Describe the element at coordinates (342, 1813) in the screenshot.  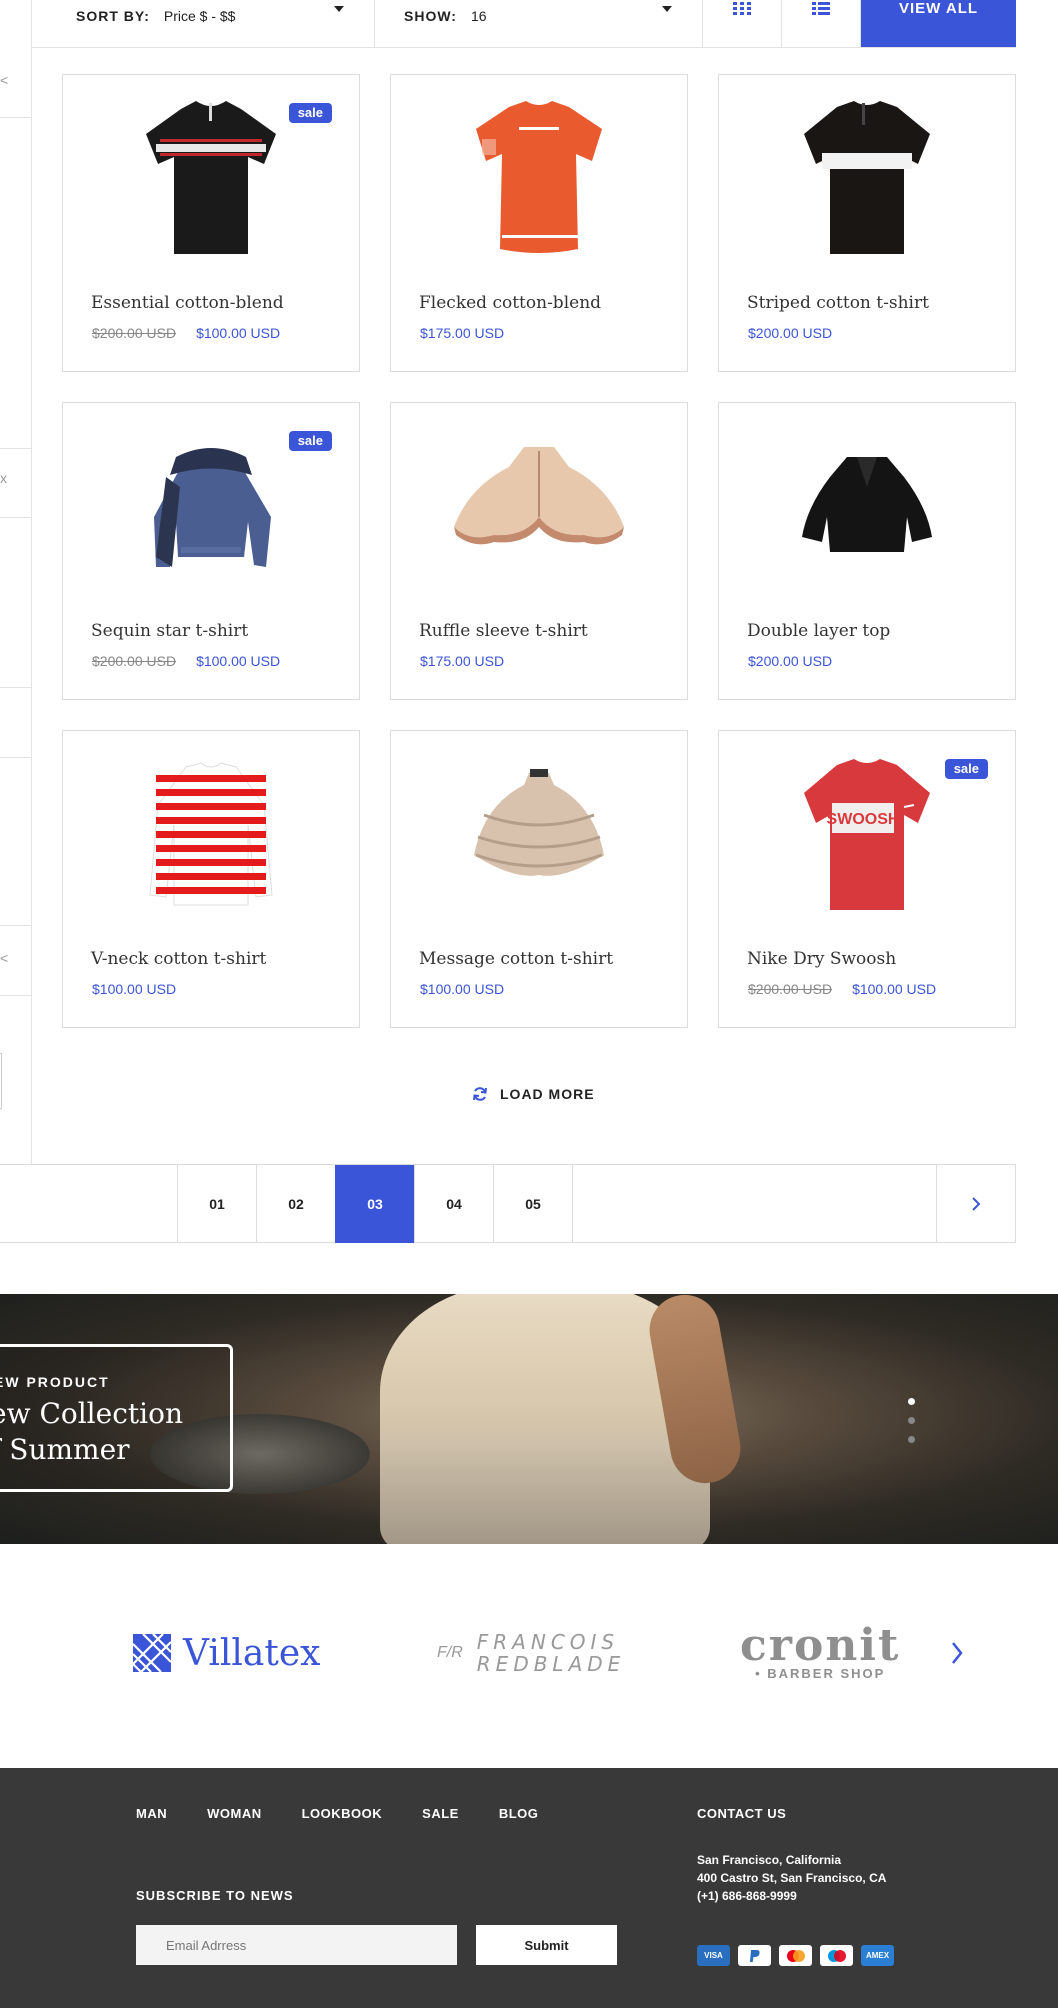
I see `footer-nav-lookbook: LOOKBOOK` at that location.